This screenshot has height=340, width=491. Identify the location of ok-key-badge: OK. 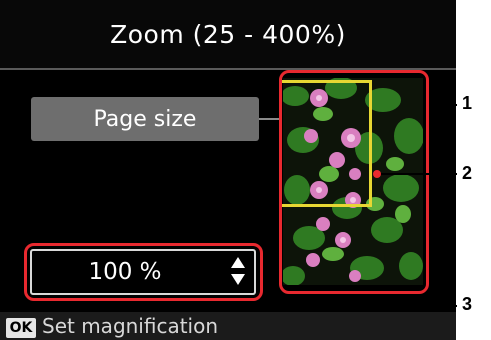
(21, 328).